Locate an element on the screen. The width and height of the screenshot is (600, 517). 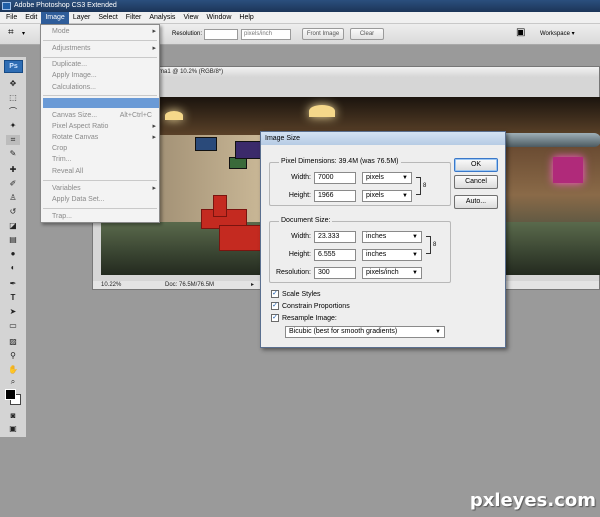
menu-item-adjustments: Adjustments ▸ is located at coordinates (105, 49).